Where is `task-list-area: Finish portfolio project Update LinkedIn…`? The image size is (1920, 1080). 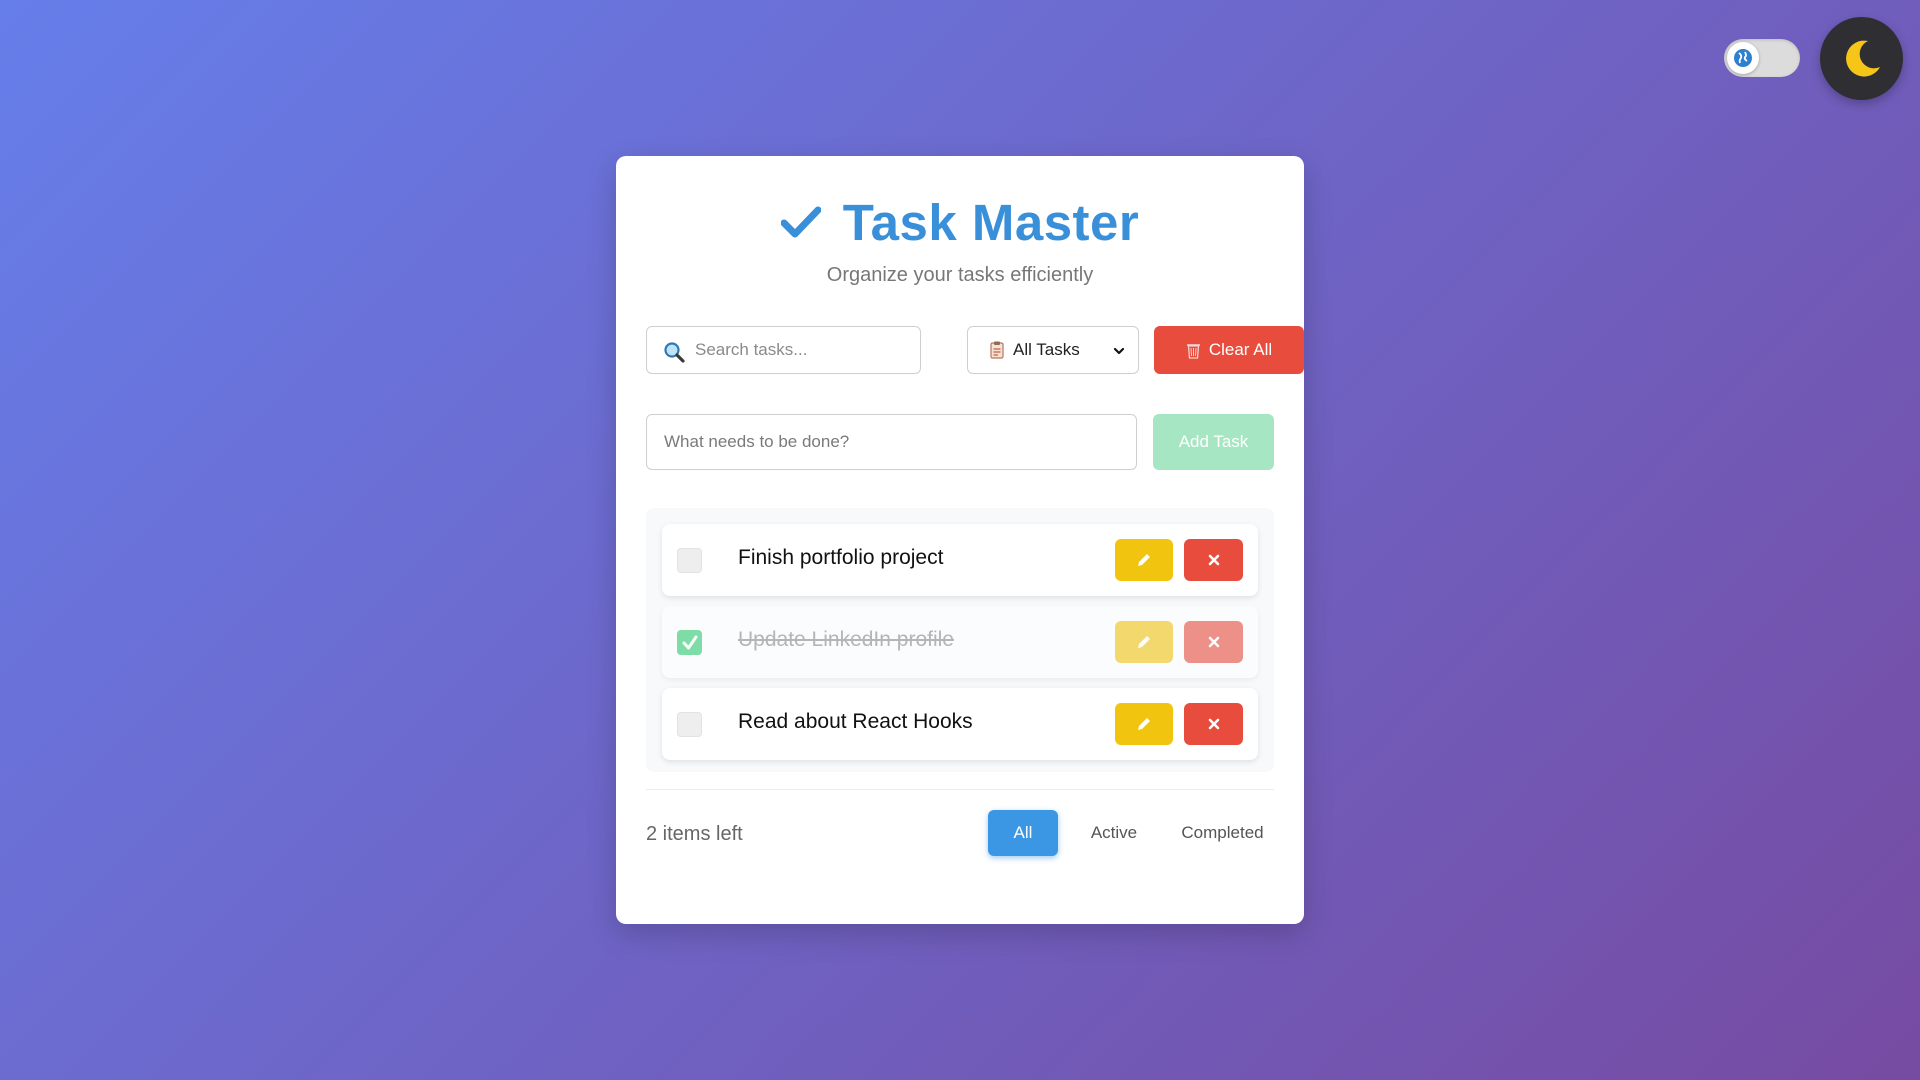
task-list-area: Finish portfolio project Update LinkedIn… is located at coordinates (960, 717).